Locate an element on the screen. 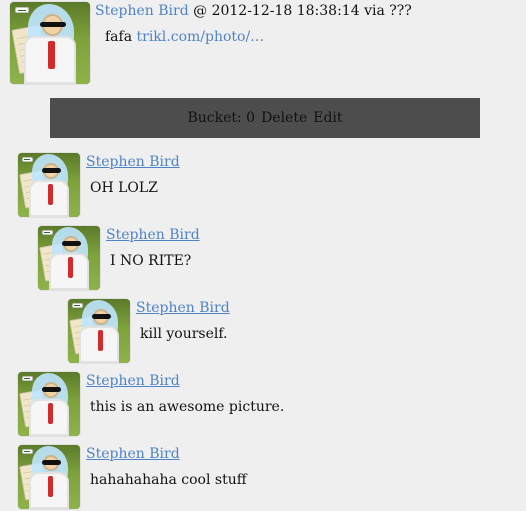  delete-button: Delete is located at coordinates (284, 118).